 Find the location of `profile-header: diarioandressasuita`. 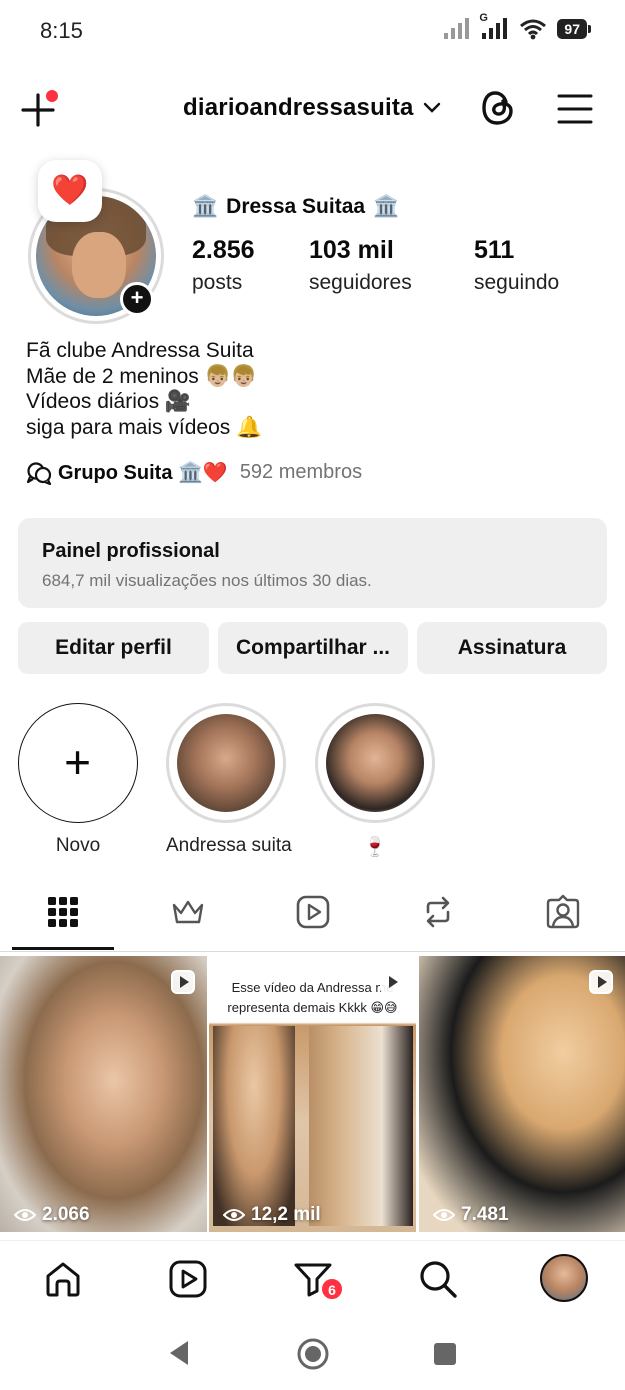

profile-header: diarioandressasuita is located at coordinates (312, 109).